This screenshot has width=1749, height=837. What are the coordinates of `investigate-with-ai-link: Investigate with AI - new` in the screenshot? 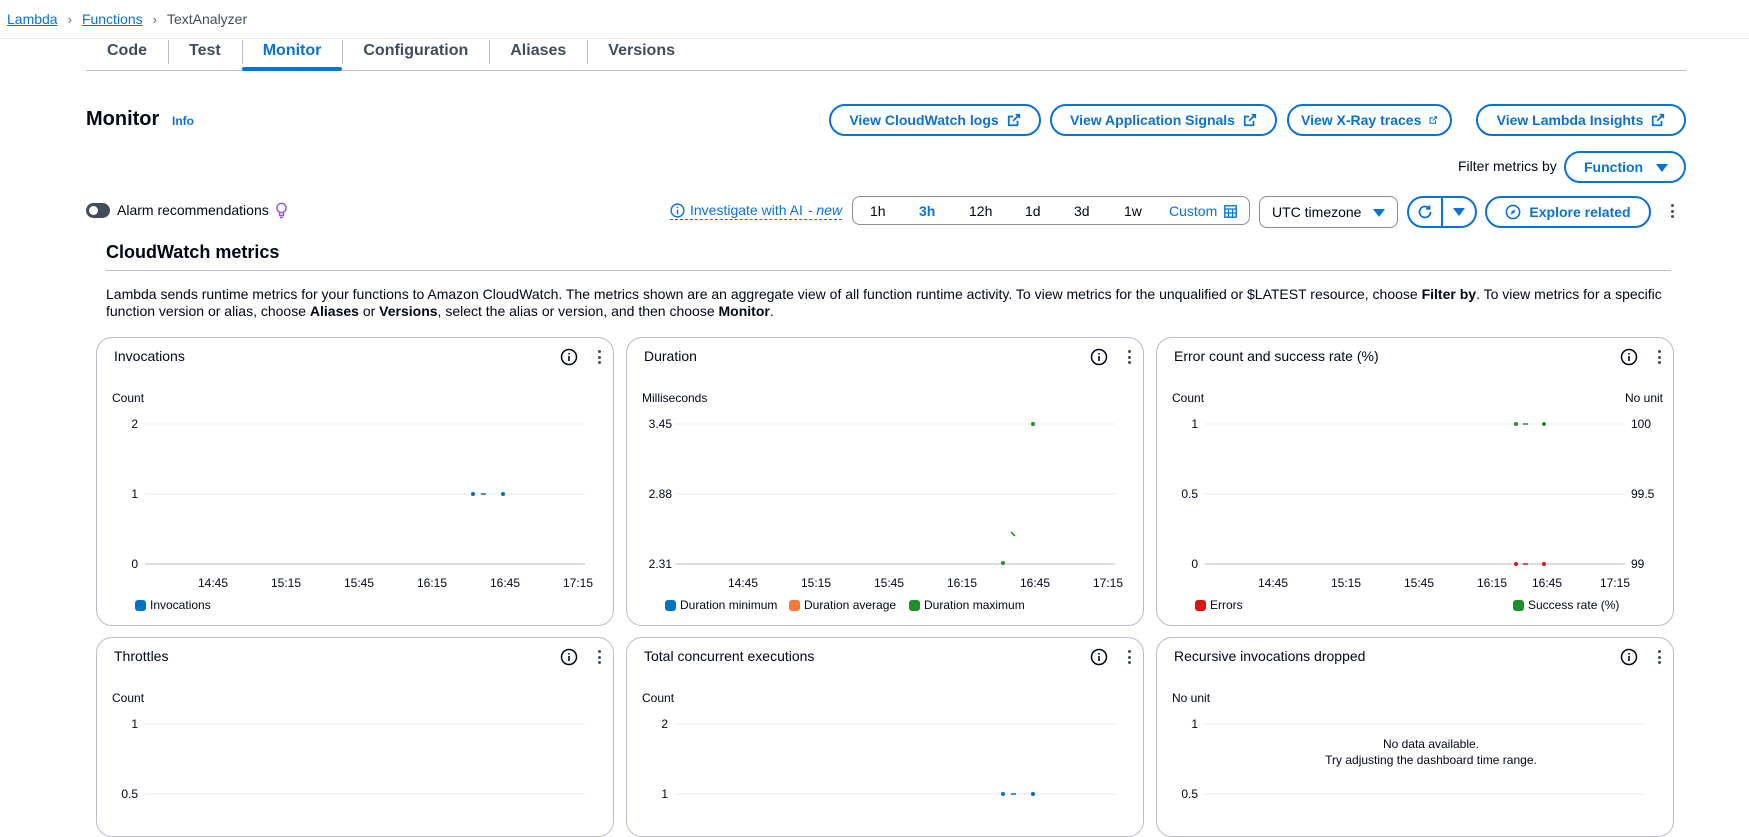 It's located at (756, 211).